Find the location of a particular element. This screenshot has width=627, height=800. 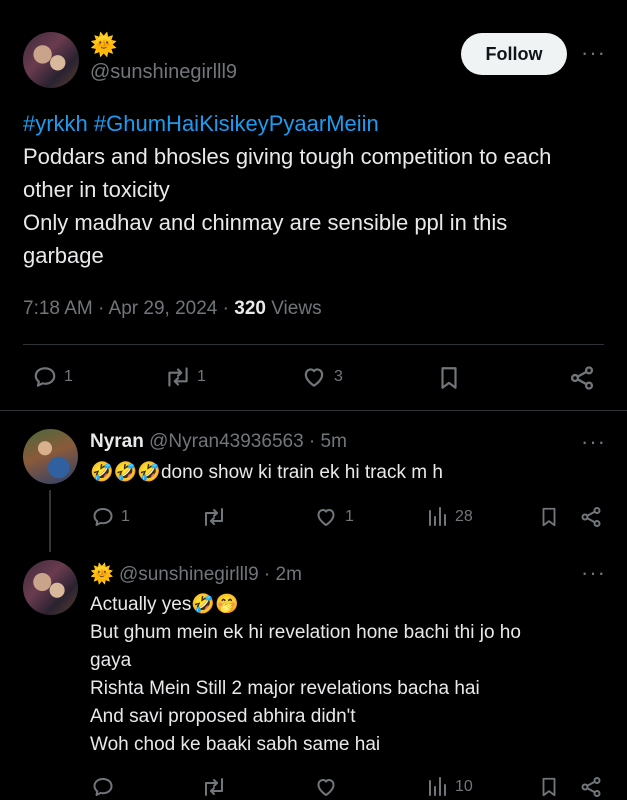

reply-views-count: 28 is located at coordinates (464, 516).